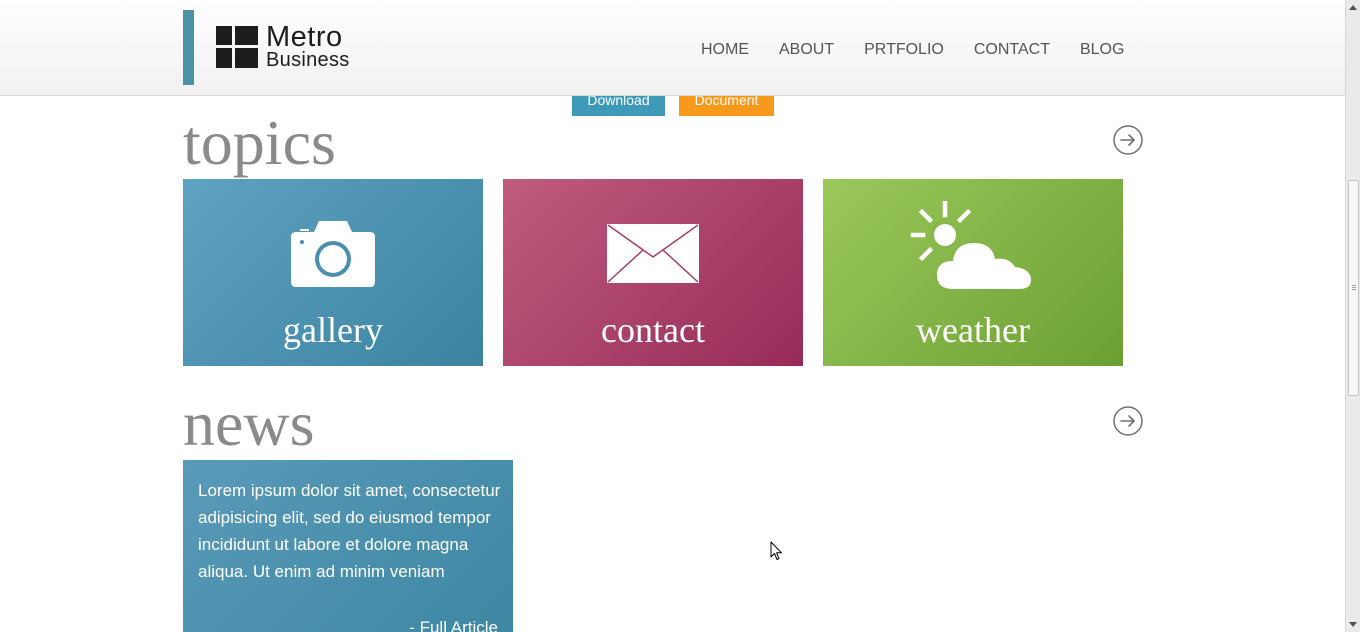 Image resolution: width=1360 pixels, height=632 pixels. I want to click on main-nav: HOME ABOUT PRTFOLIO CONTACT BLOG, so click(927, 50).